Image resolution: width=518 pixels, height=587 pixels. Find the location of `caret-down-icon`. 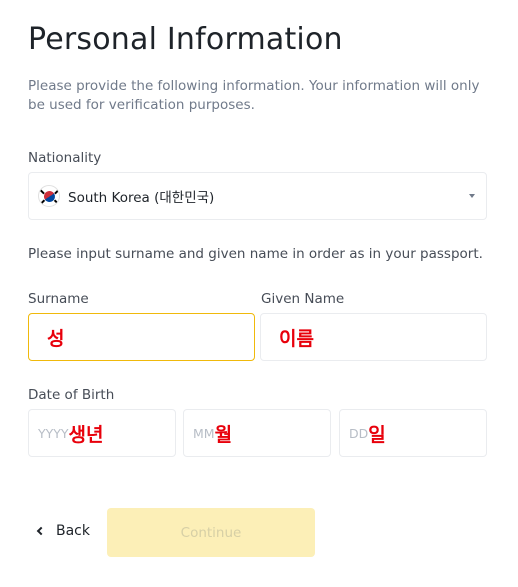

caret-down-icon is located at coordinates (472, 196).